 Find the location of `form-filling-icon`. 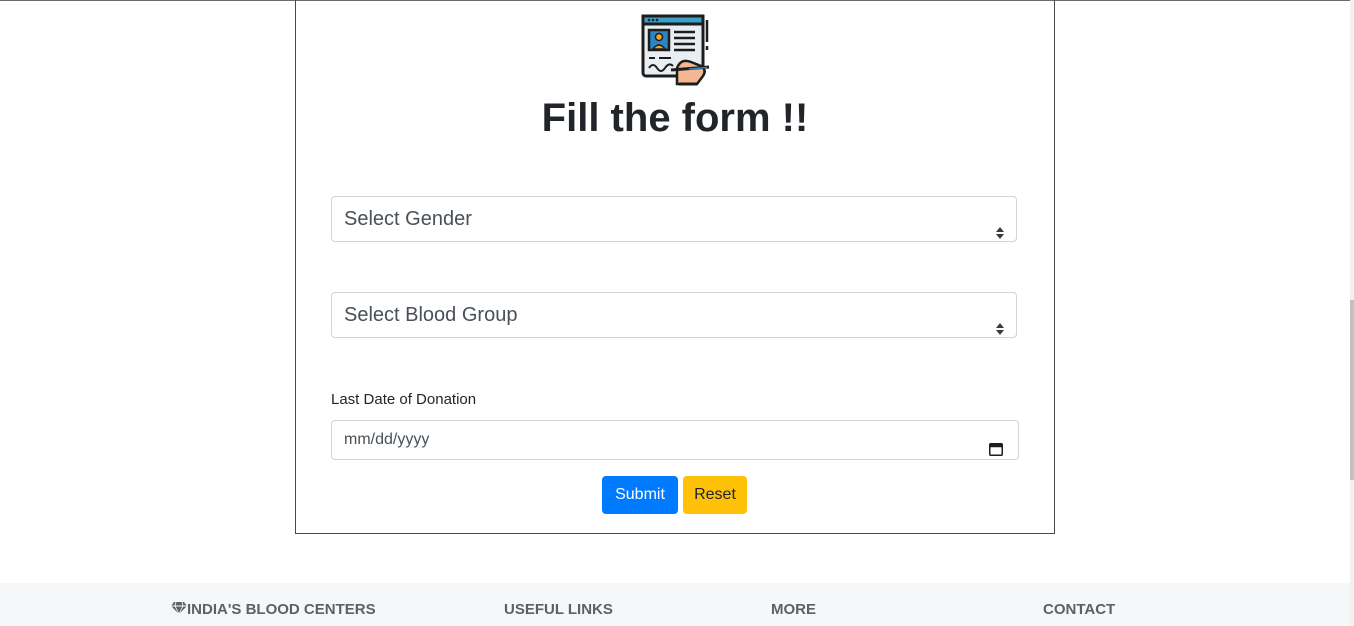

form-filling-icon is located at coordinates (677, 51).